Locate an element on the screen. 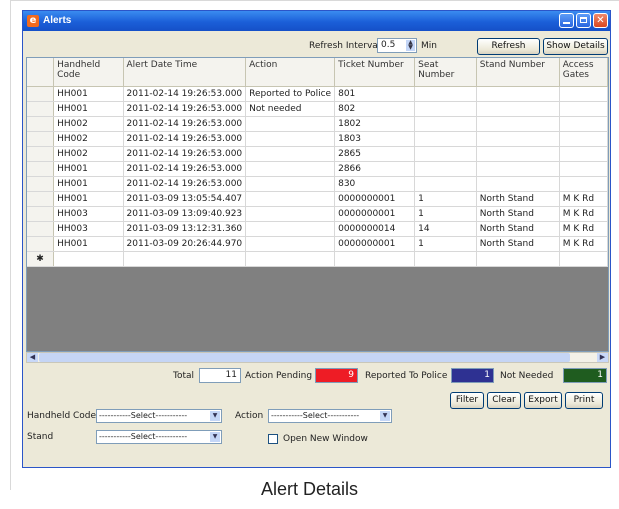 Image resolution: width=619 pixels, height=509 pixels. table-cell: 14 is located at coordinates (445, 229).